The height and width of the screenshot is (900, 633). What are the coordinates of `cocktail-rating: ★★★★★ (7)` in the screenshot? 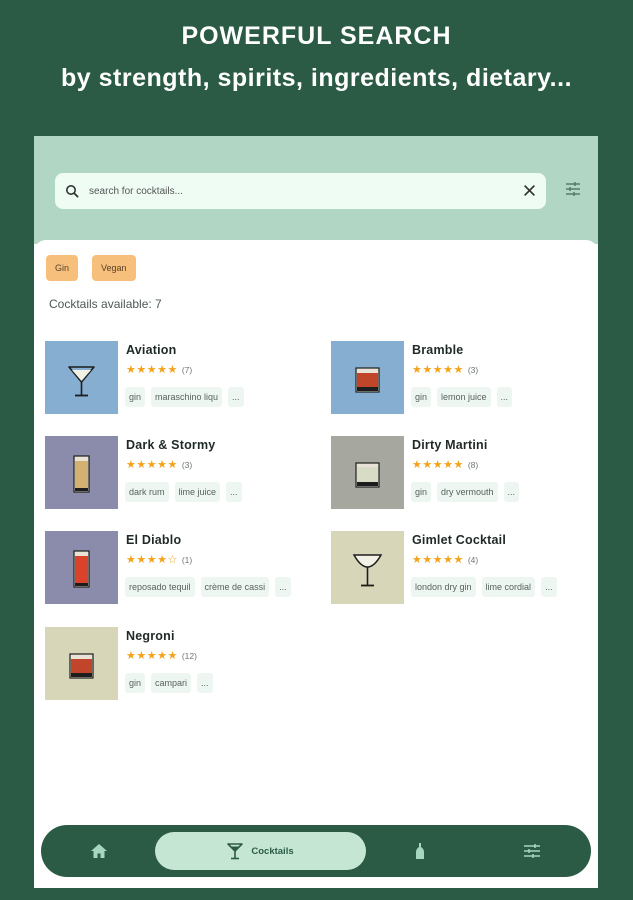 It's located at (159, 369).